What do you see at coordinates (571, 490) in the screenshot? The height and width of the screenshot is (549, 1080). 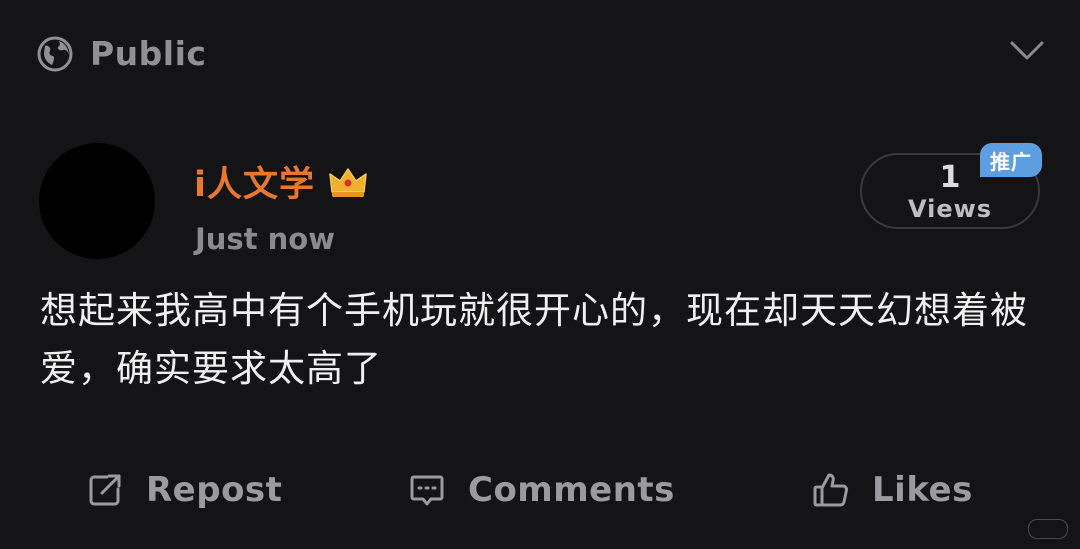 I see `comments-label: Comments` at bounding box center [571, 490].